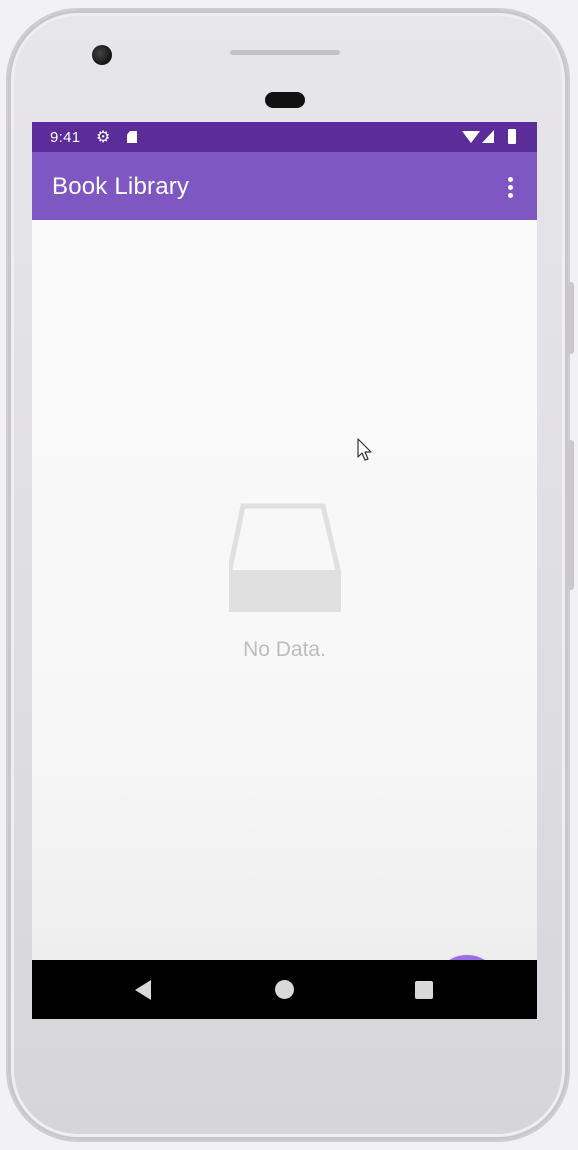 This screenshot has height=1150, width=578. What do you see at coordinates (285, 557) in the screenshot?
I see `empty-tray-icon` at bounding box center [285, 557].